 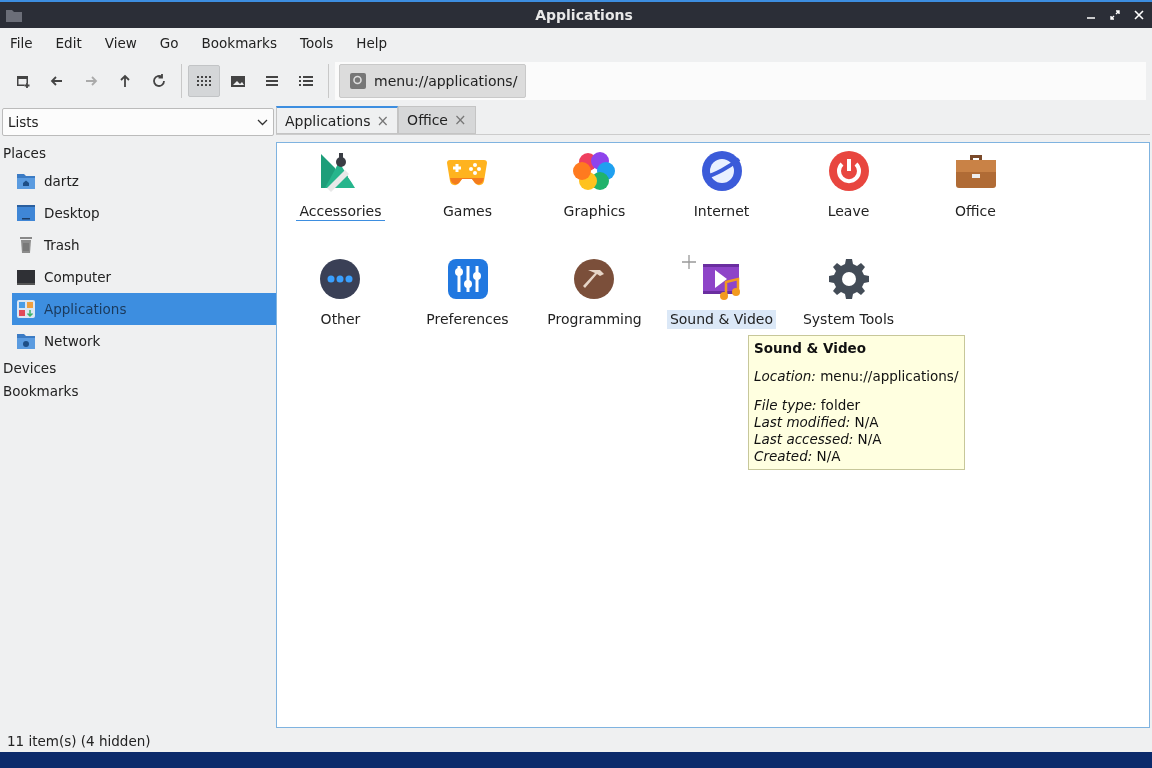 What do you see at coordinates (144, 213) in the screenshot?
I see `sidebar-item: Desktop` at bounding box center [144, 213].